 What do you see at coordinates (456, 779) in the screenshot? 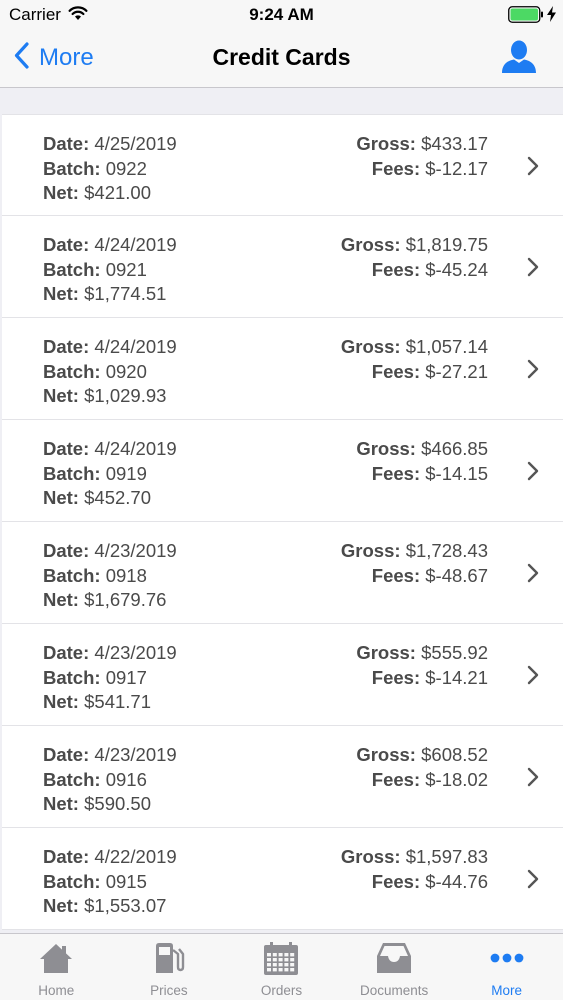
I see `fees-value: $-18.02` at bounding box center [456, 779].